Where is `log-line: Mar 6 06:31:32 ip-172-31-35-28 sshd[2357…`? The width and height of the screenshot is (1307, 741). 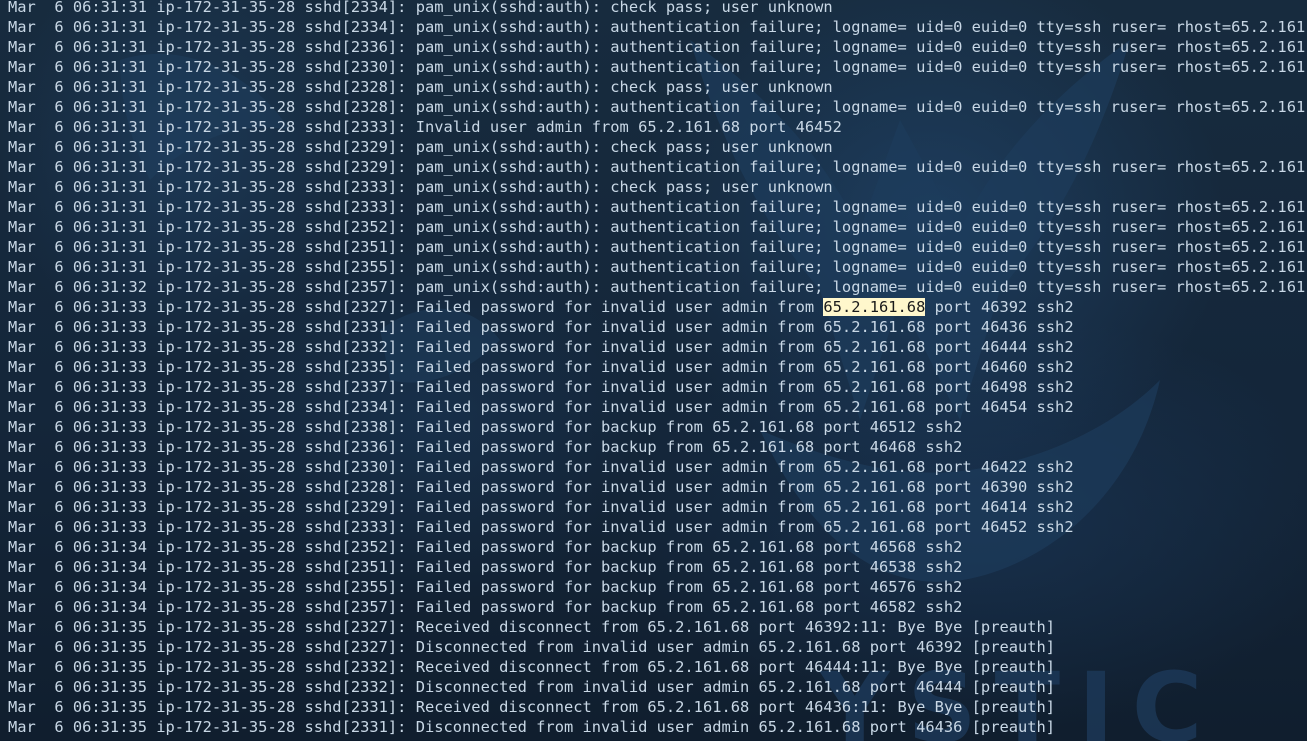 log-line: Mar 6 06:31:32 ip-172-31-35-28 sshd[2357… is located at coordinates (657, 287).